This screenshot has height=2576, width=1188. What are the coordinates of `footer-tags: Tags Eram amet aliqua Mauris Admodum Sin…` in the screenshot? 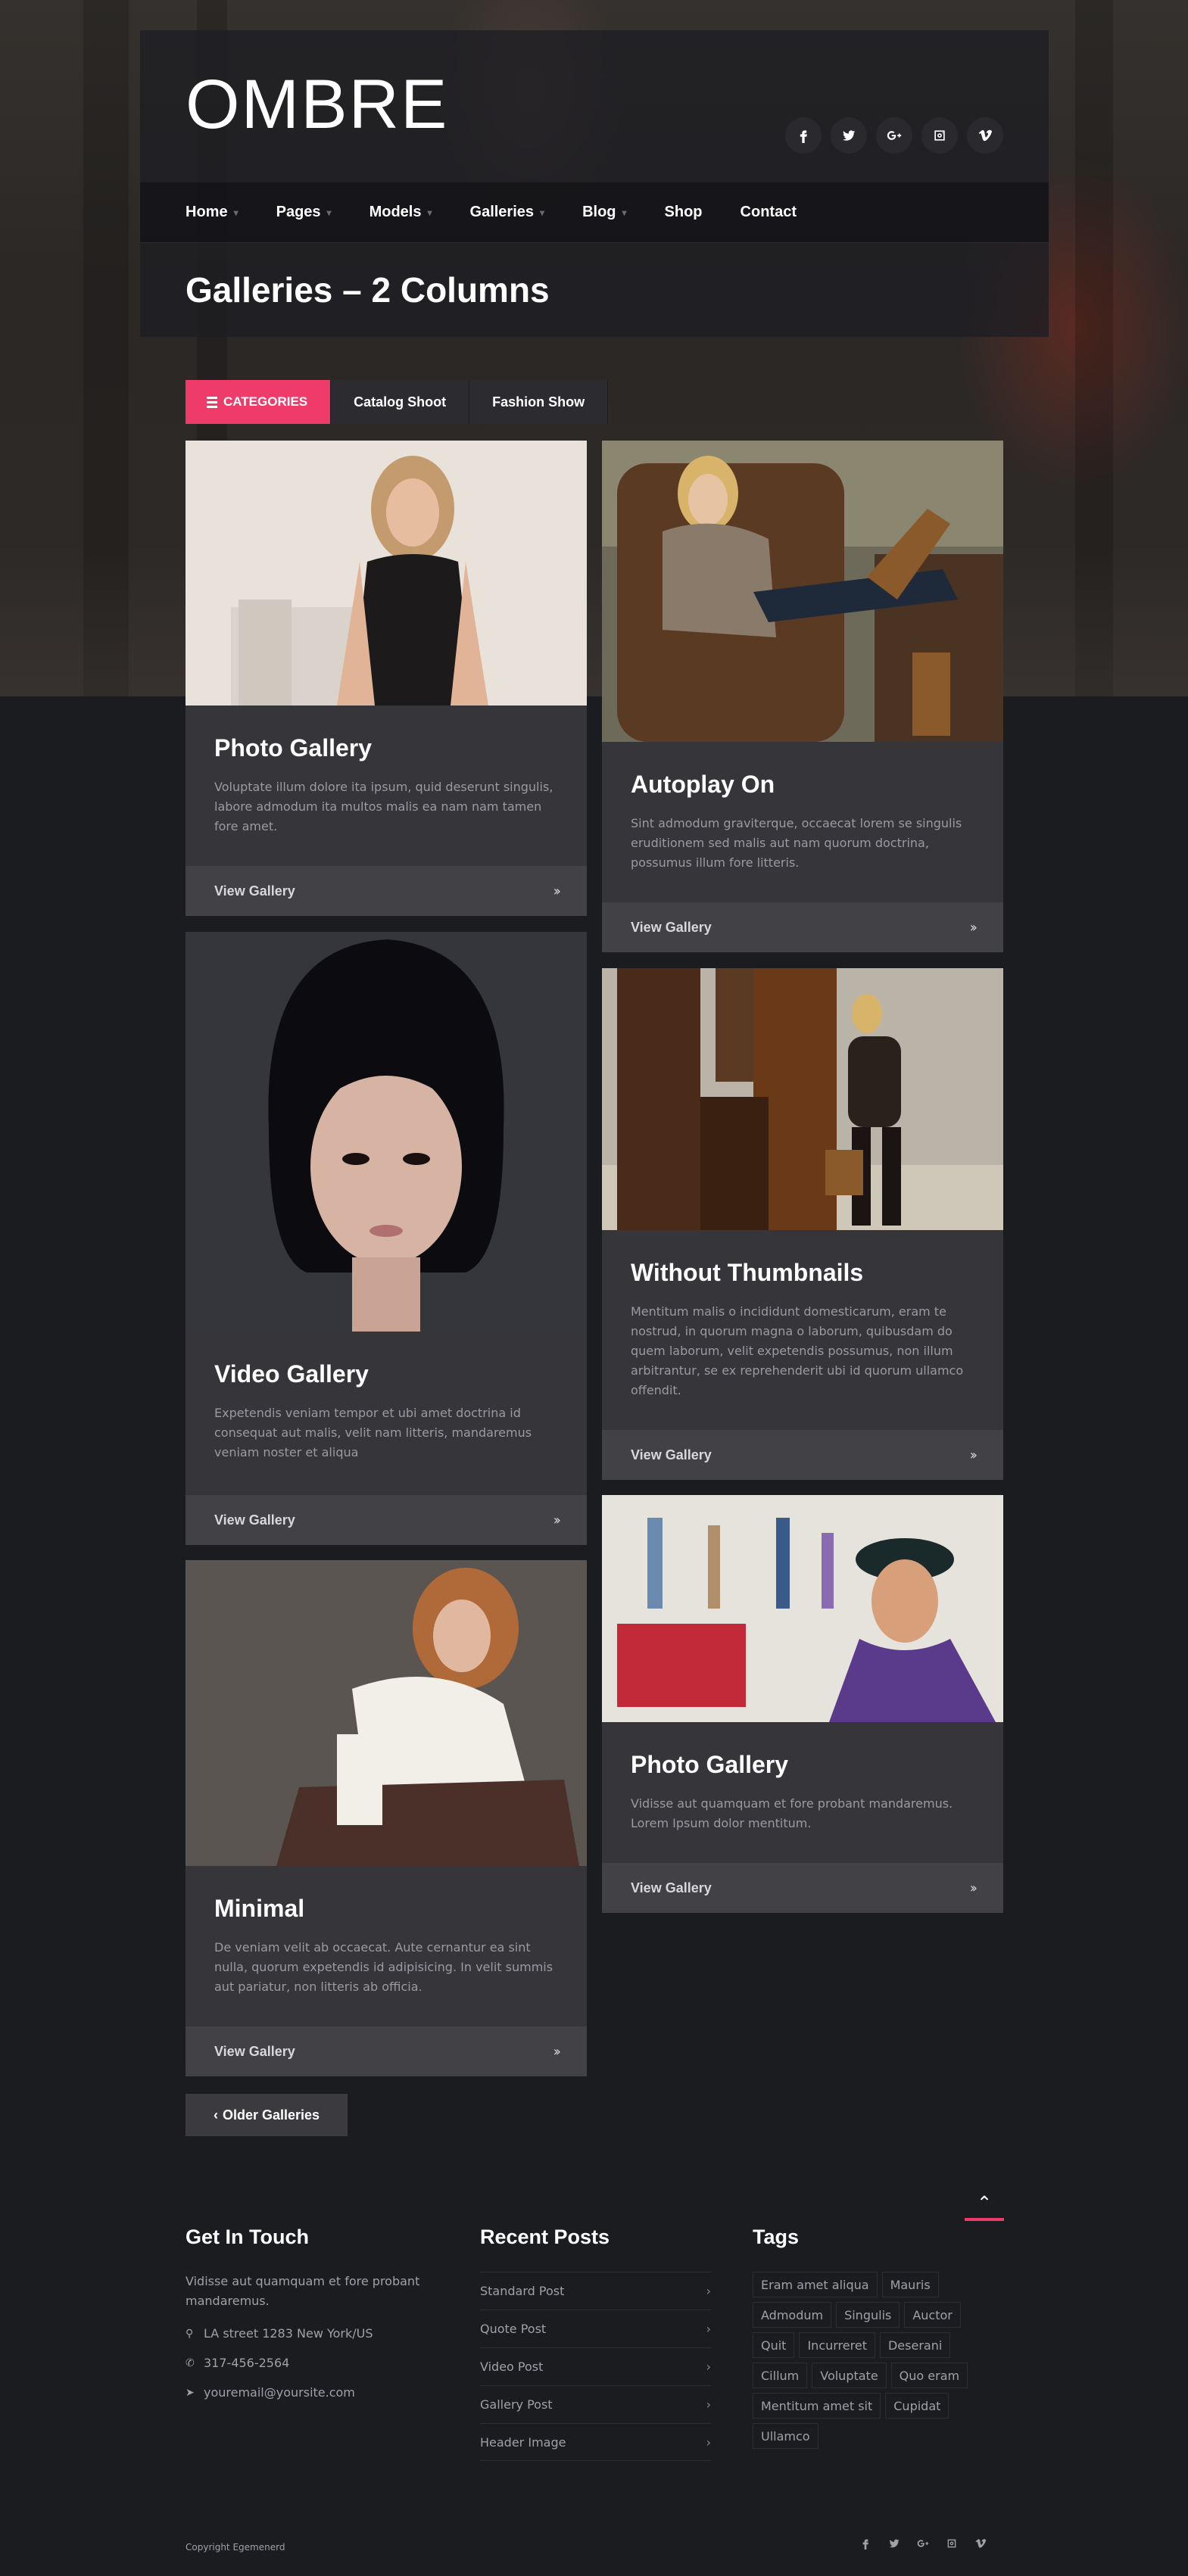 It's located at (874, 2337).